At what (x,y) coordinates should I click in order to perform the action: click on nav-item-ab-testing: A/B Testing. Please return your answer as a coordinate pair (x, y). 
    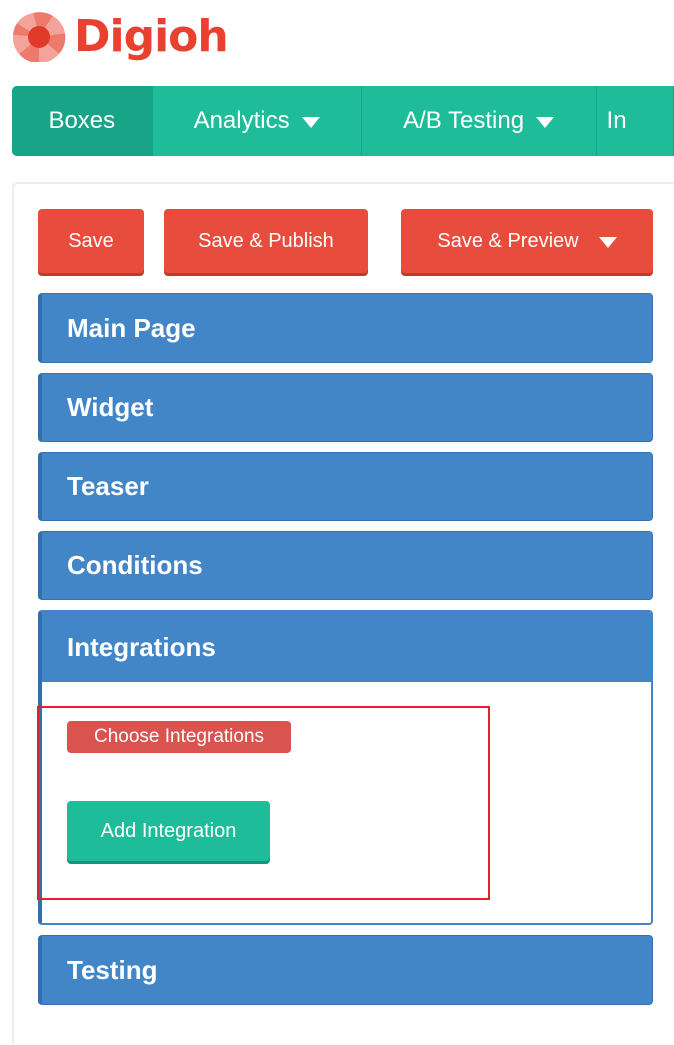
    Looking at the image, I should click on (479, 121).